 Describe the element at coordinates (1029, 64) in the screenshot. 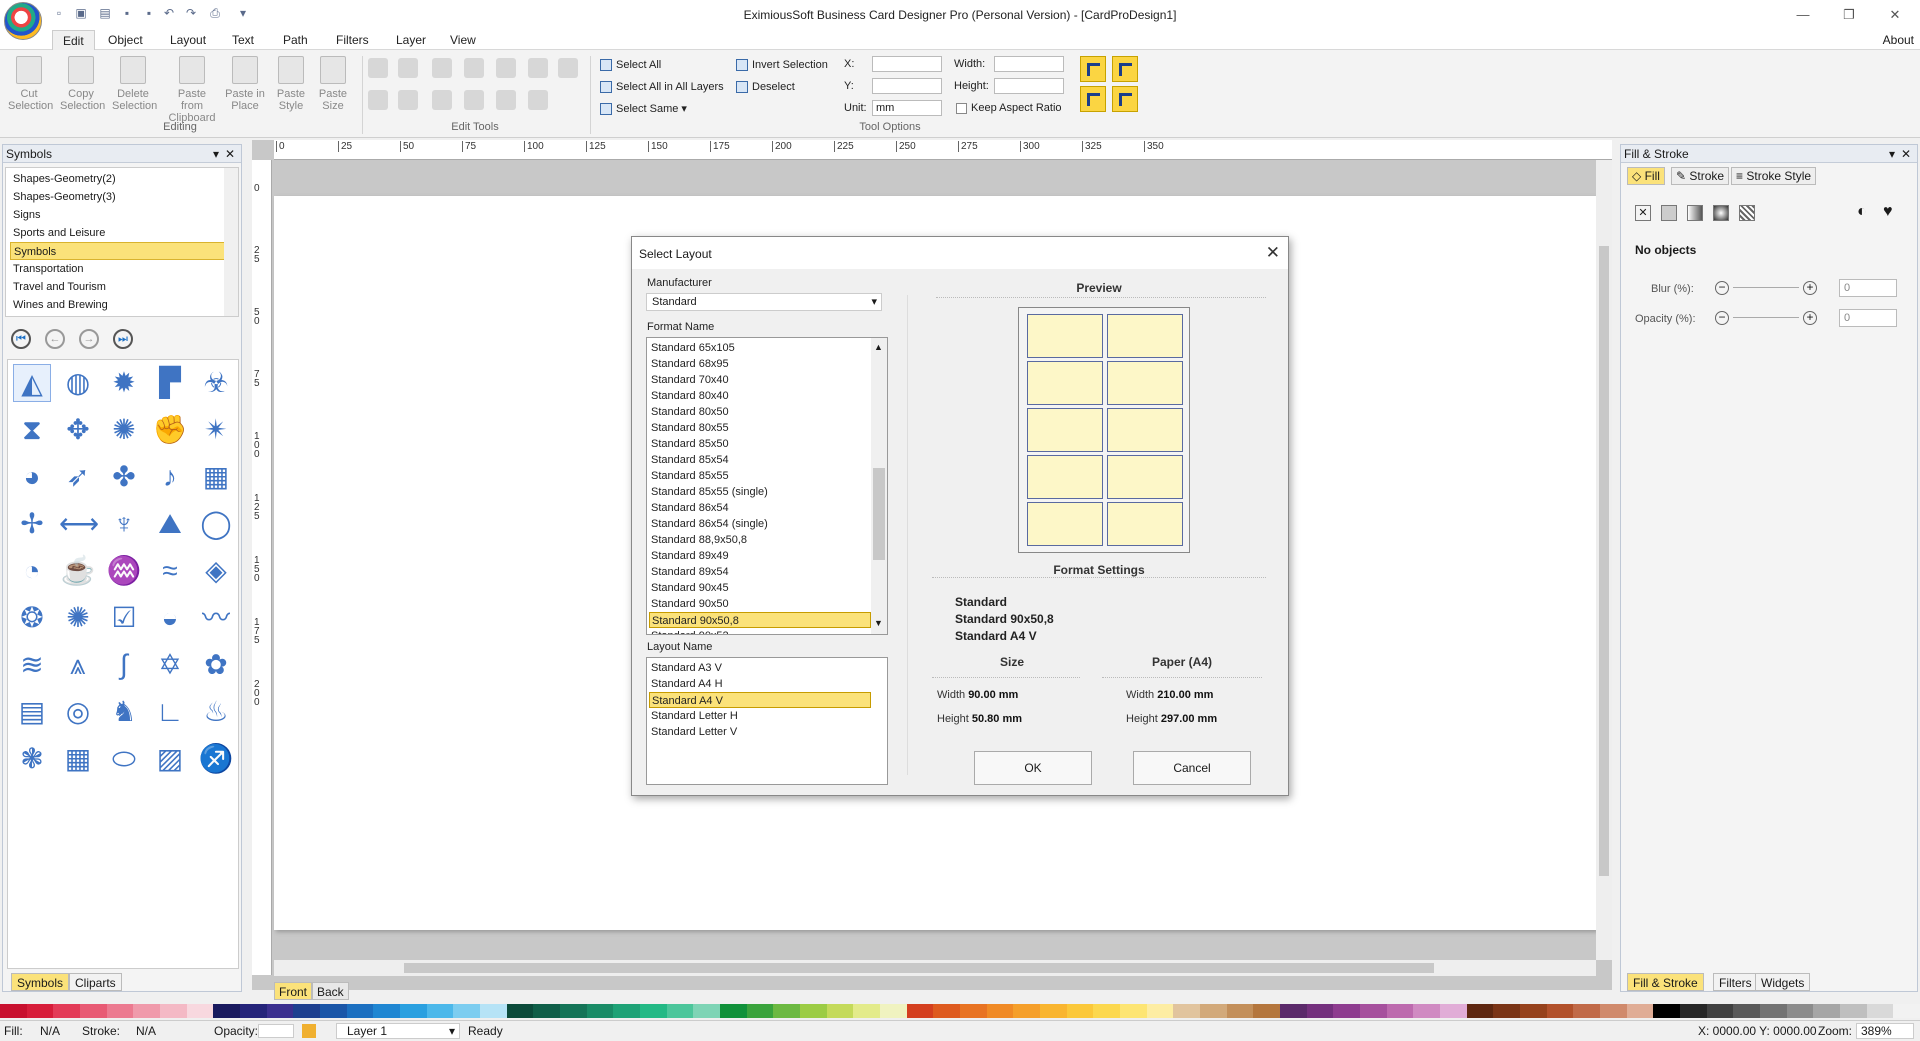

I see `width-input` at that location.